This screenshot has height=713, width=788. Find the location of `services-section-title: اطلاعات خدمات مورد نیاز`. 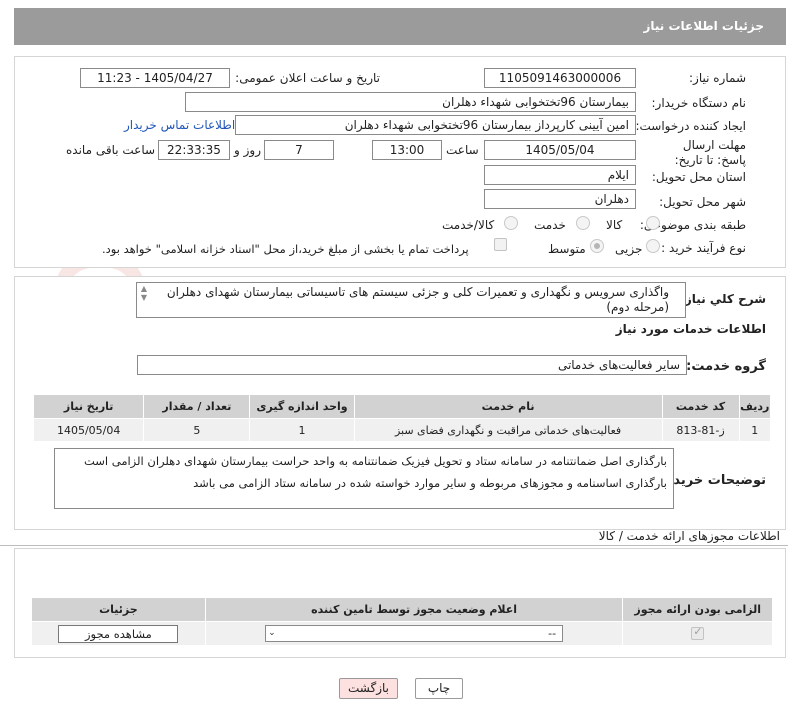

services-section-title: اطلاعات خدمات مورد نیاز is located at coordinates (690, 329).